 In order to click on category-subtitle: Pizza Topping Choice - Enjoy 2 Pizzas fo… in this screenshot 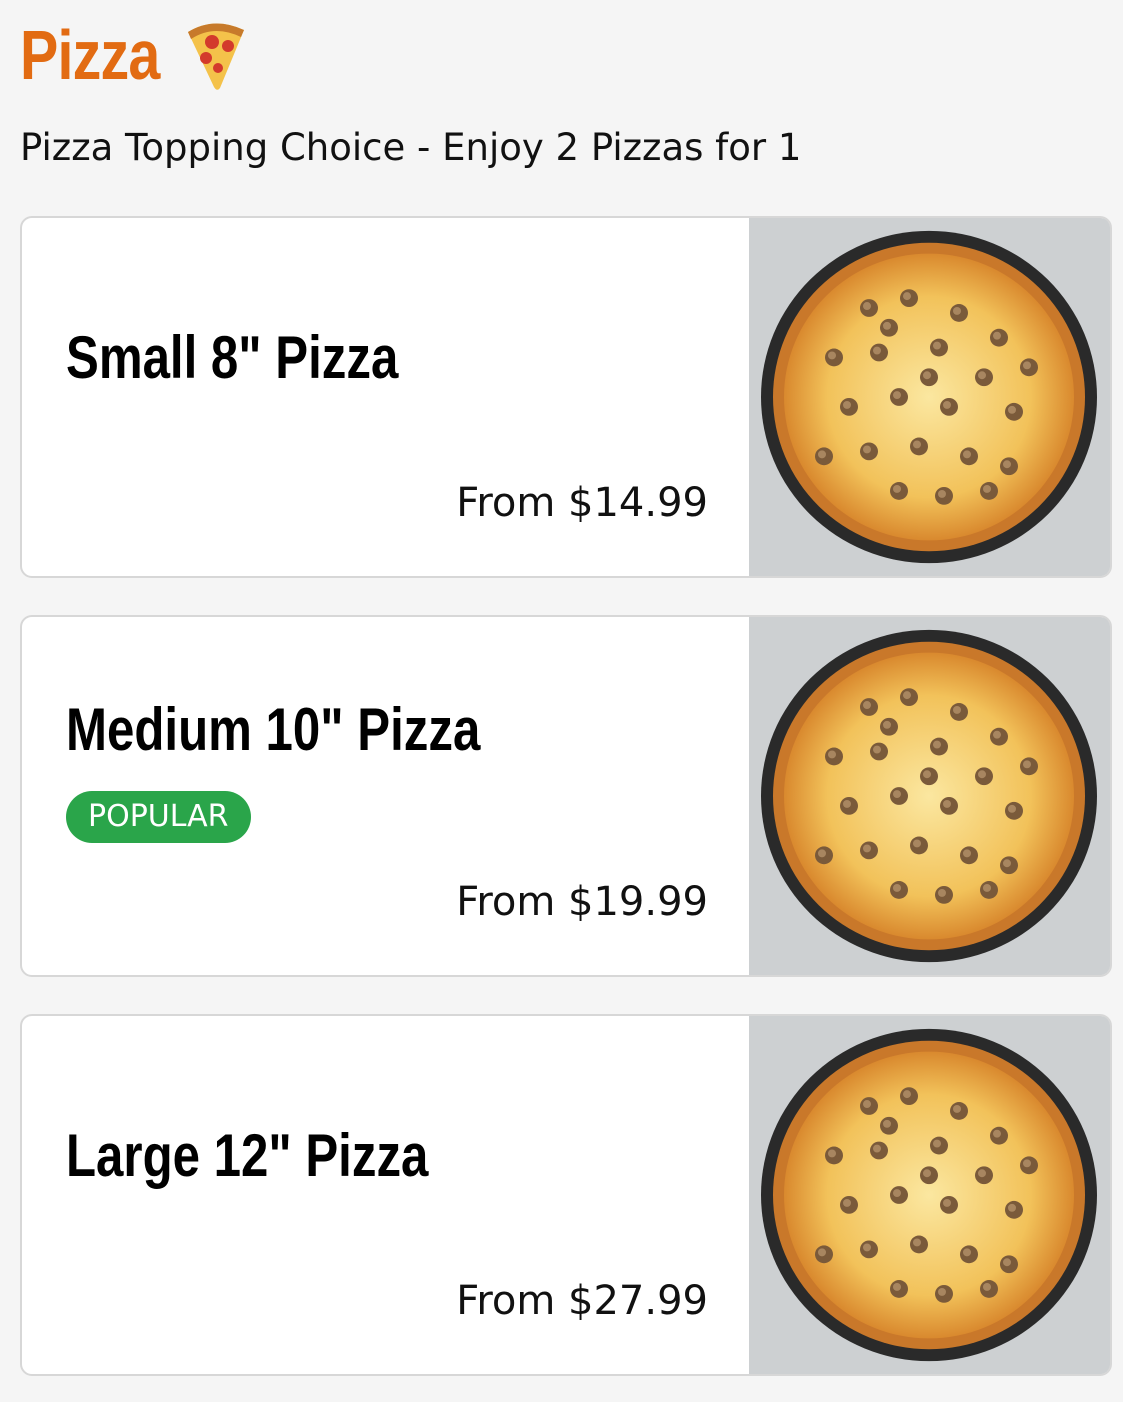, I will do `click(411, 147)`.